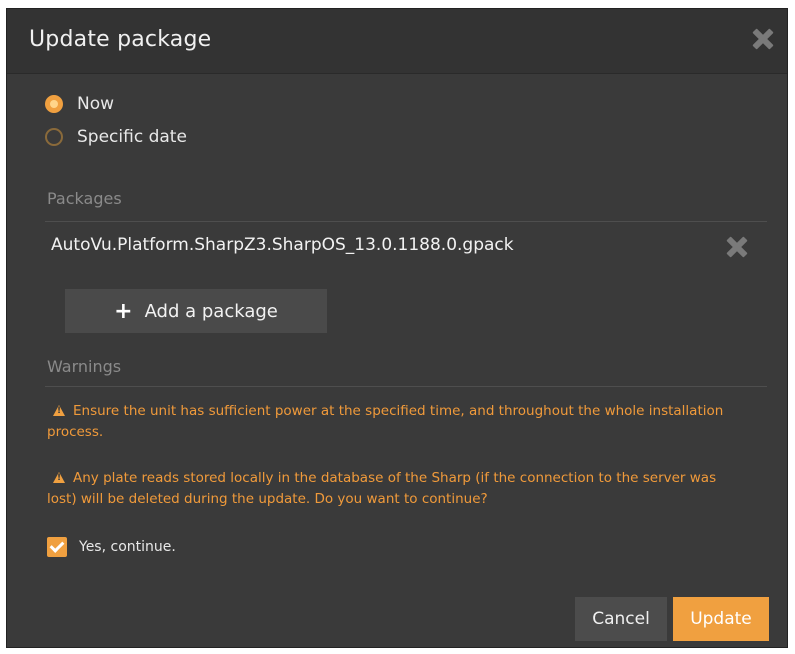 Image resolution: width=795 pixels, height=654 pixels. I want to click on radio-button-now, so click(54, 104).